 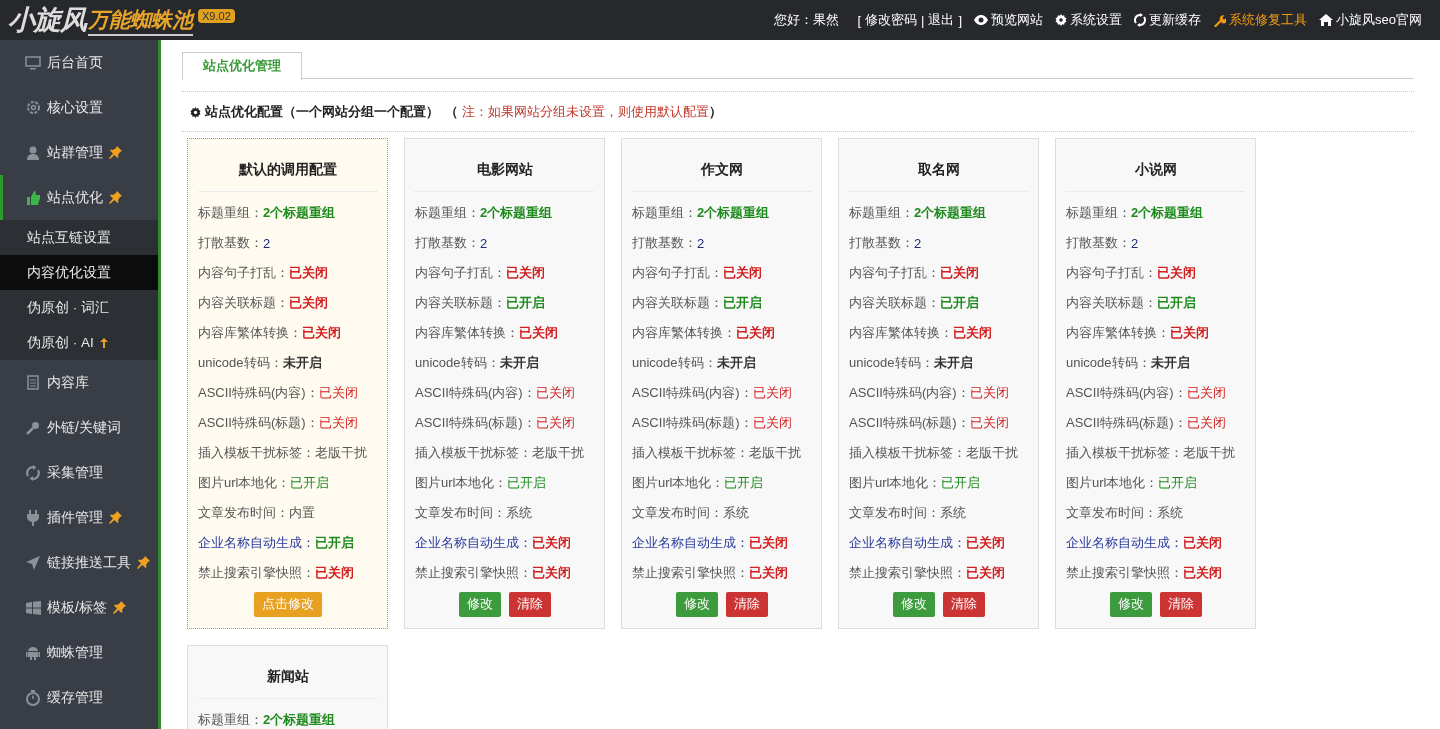 I want to click on setting-label: 图片url本地化：, so click(x=678, y=483).